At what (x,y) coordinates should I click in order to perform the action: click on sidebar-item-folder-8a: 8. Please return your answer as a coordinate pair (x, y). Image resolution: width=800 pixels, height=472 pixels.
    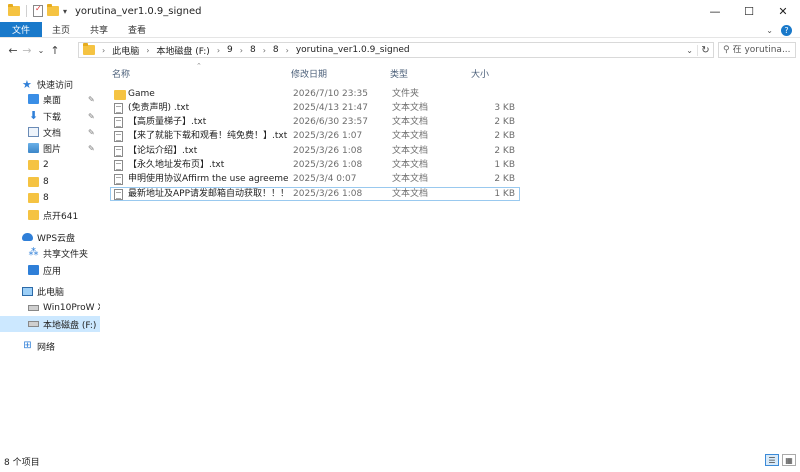
    Looking at the image, I should click on (50, 182).